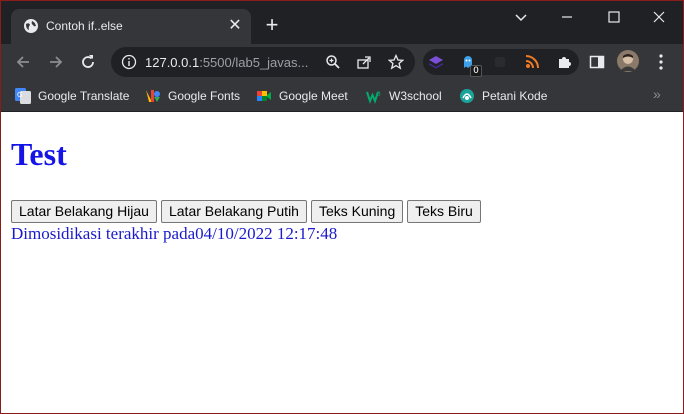 The image size is (684, 414). Describe the element at coordinates (233, 211) in the screenshot. I see `white-background-button: Latar Belakang Putih` at that location.